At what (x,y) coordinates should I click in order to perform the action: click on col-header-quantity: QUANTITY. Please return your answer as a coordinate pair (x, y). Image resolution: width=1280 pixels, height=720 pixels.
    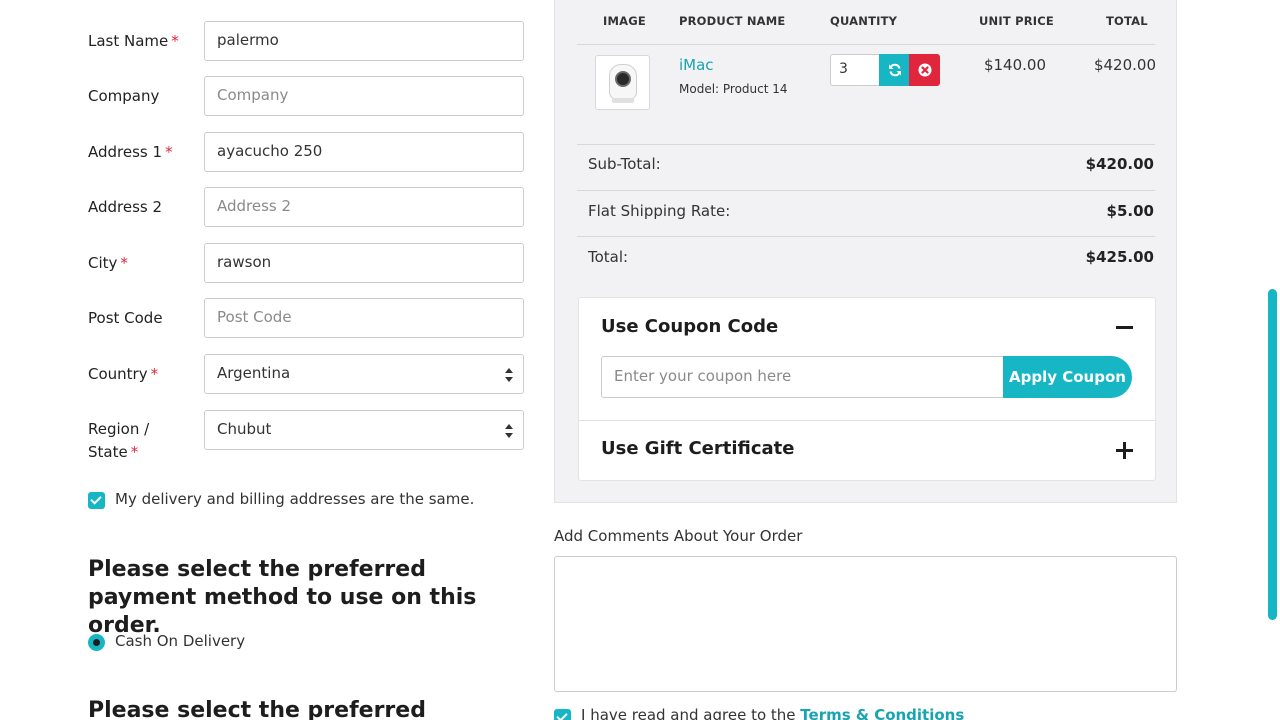
    Looking at the image, I should click on (864, 21).